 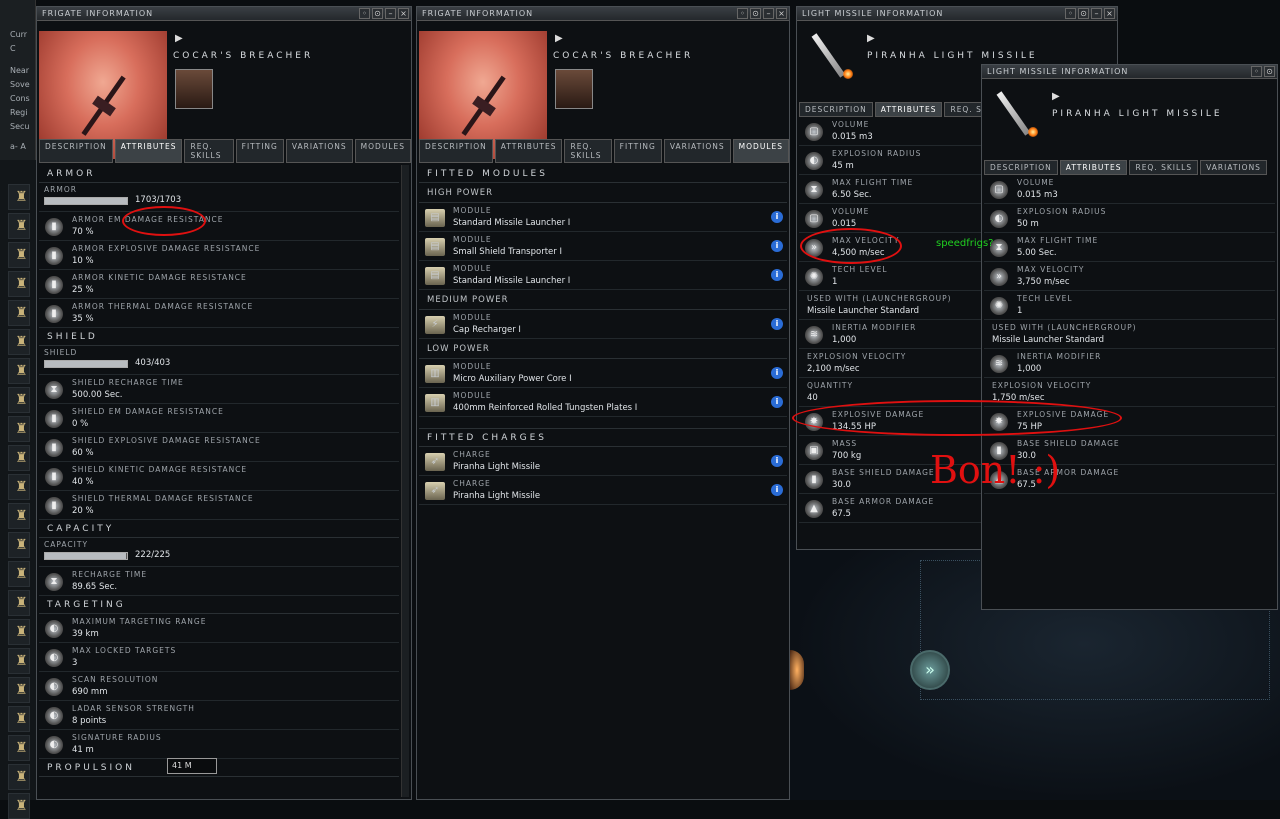 I want to click on overview-item: Cons, so click(x=17, y=99).